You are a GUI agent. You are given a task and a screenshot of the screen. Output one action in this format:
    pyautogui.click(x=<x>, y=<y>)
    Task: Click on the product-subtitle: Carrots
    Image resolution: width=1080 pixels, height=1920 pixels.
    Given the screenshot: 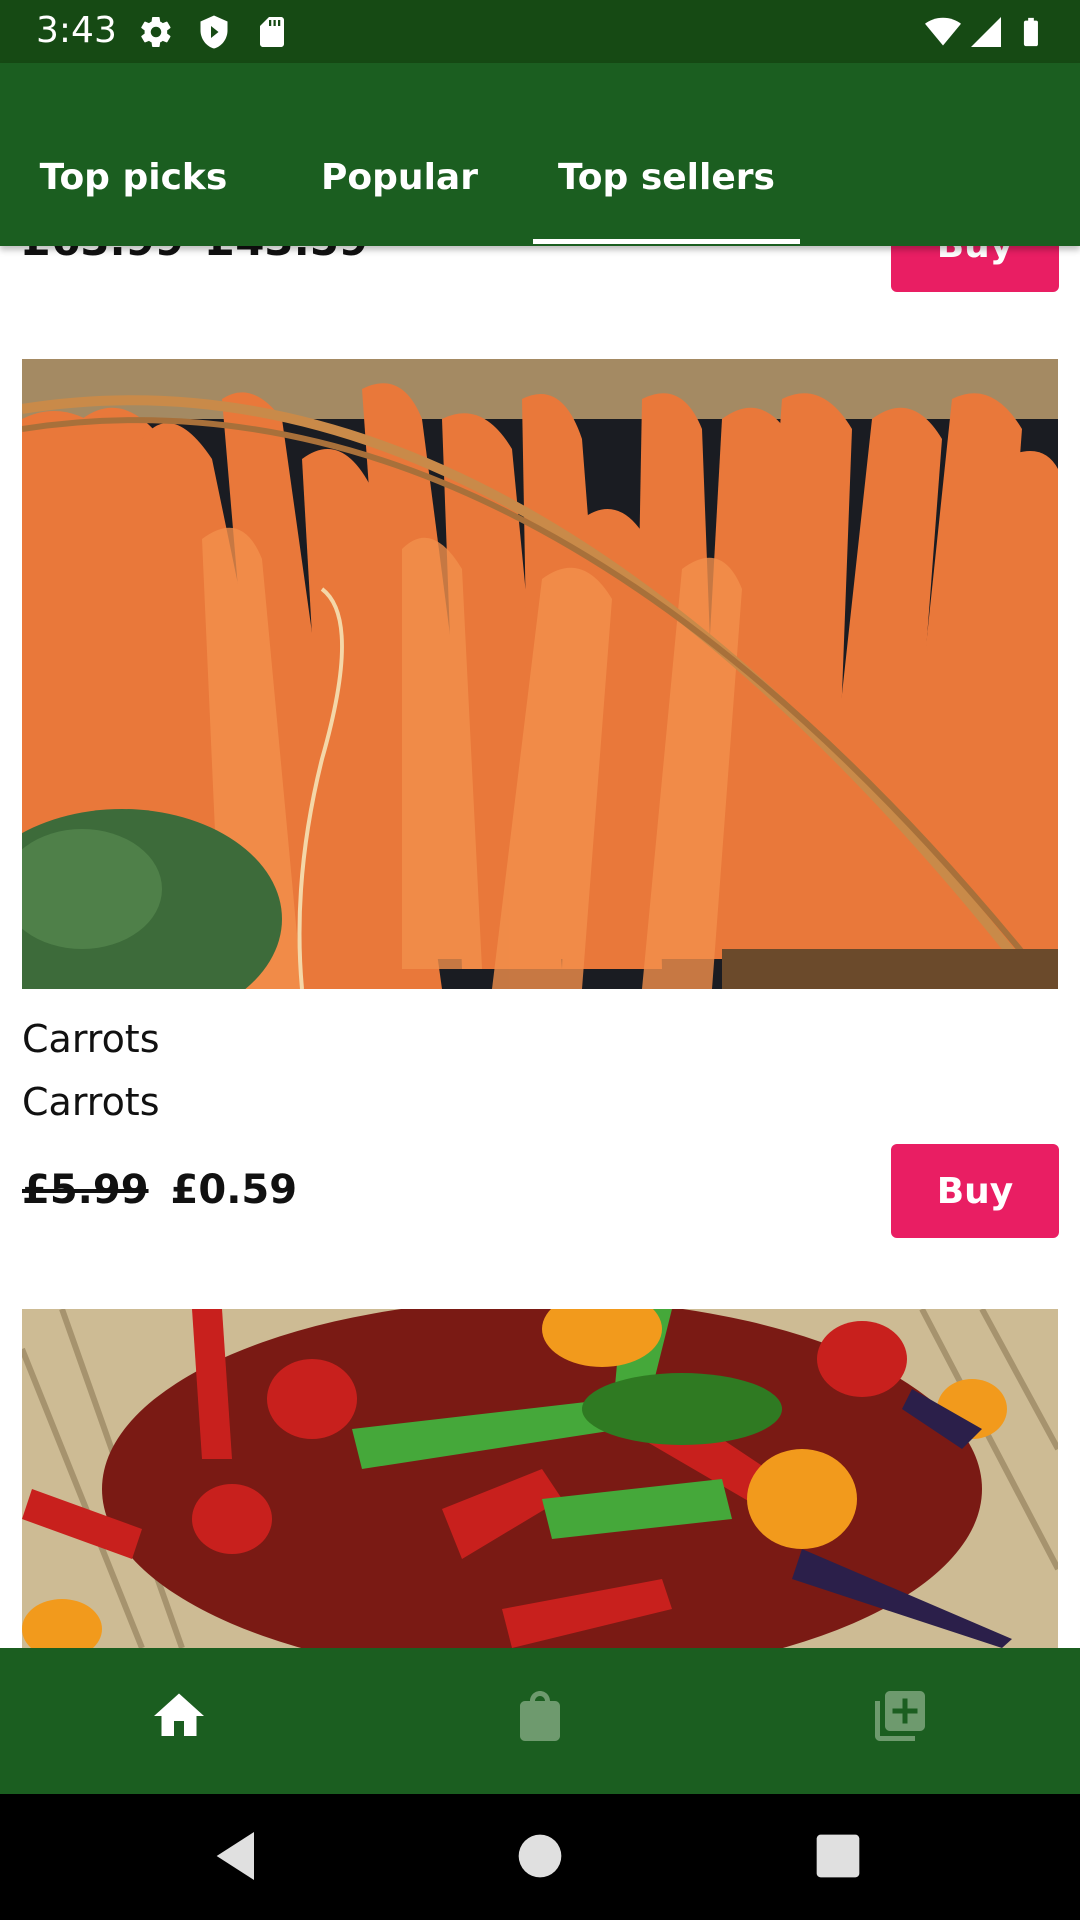 What is the action you would take?
    pyautogui.click(x=91, y=1102)
    